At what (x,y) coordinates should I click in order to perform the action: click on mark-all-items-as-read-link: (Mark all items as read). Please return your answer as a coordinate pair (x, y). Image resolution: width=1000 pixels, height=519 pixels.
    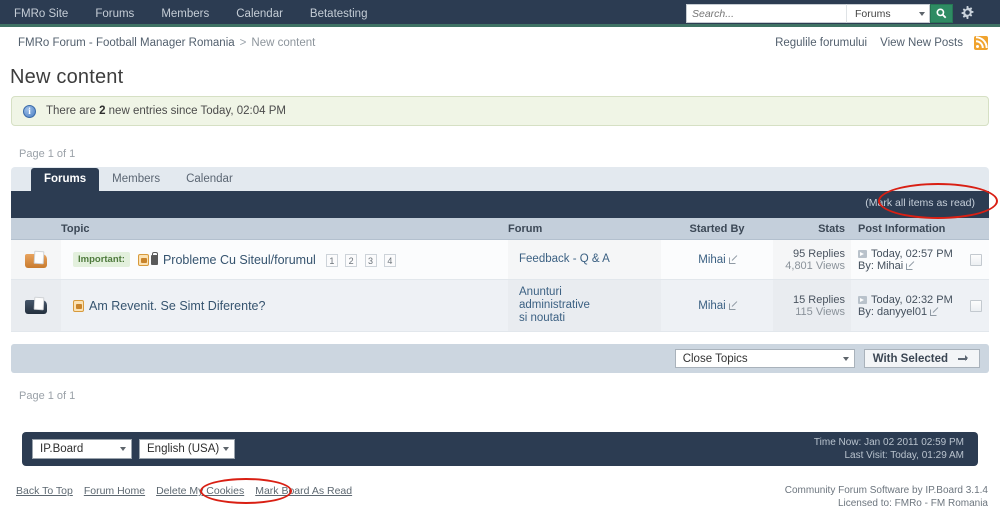
    Looking at the image, I should click on (920, 203).